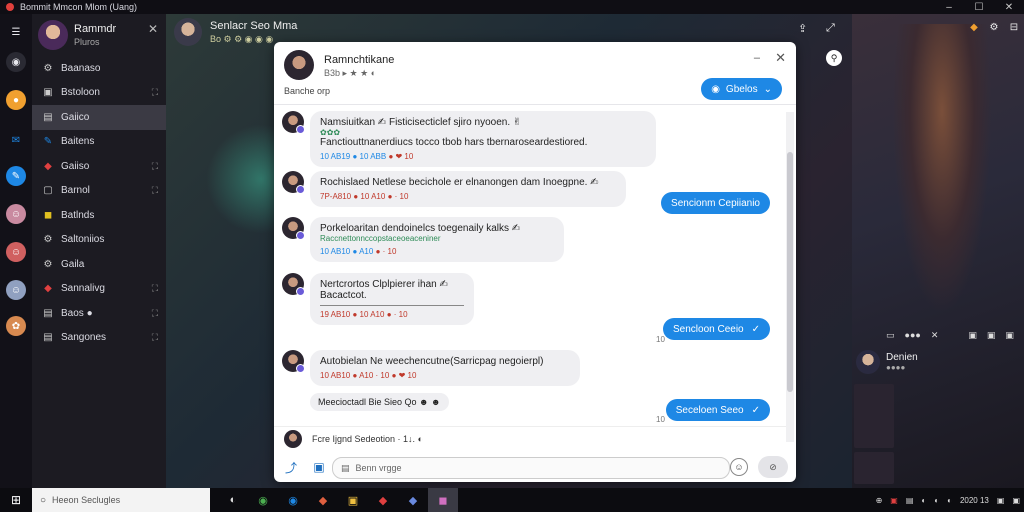 The width and height of the screenshot is (1024, 512). I want to click on sidebar-item: ⚙ Baanaso, so click(99, 68).